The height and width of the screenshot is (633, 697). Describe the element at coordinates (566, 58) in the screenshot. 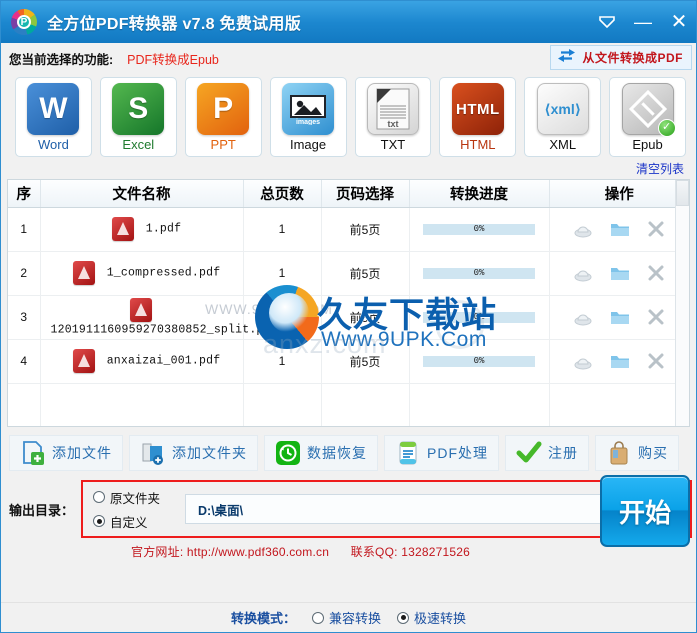

I see `swap-arrows-icon` at that location.